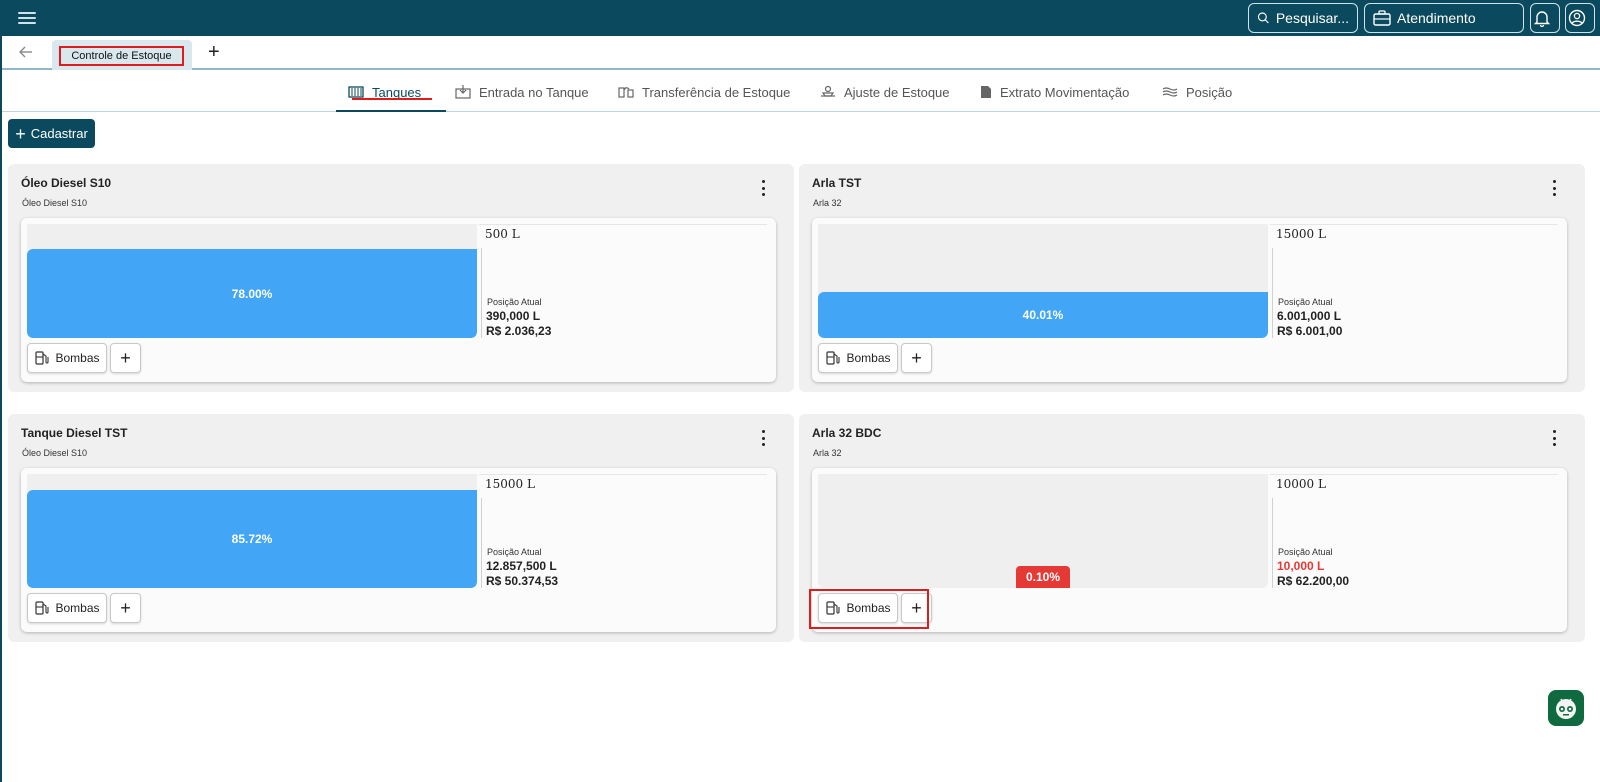  I want to click on low-level-badge: 0.10%, so click(1043, 577).